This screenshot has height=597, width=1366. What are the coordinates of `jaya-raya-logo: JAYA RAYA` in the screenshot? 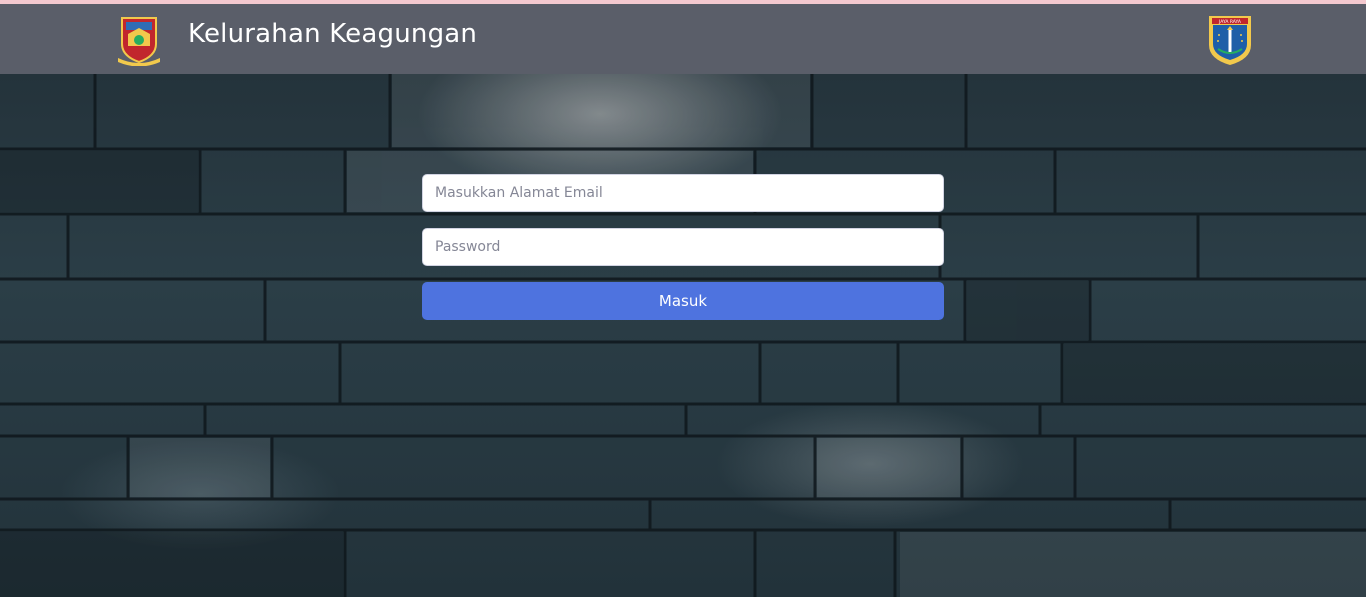 It's located at (1230, 40).